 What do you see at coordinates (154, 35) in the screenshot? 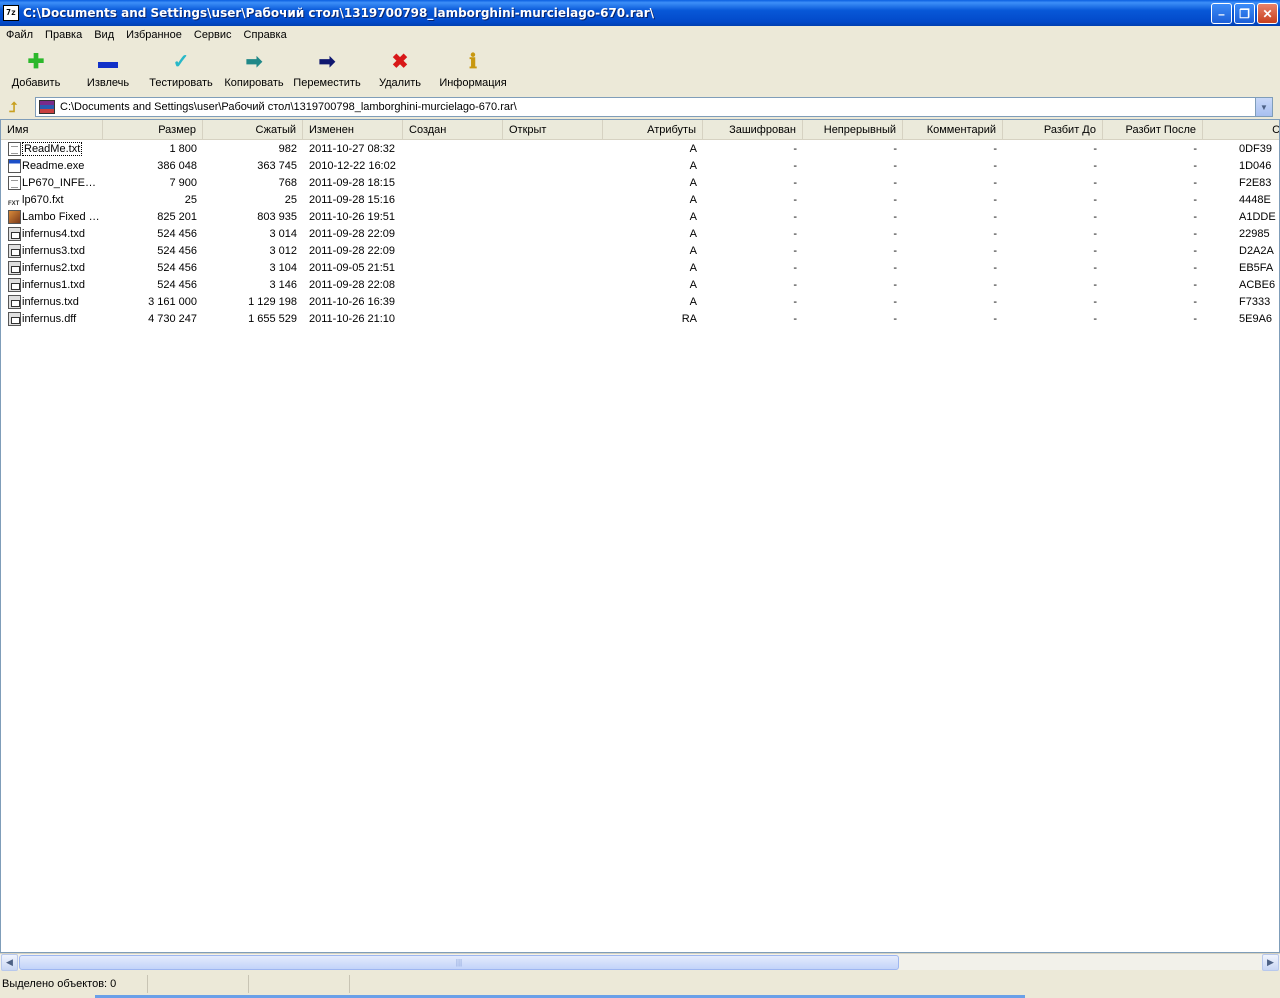
I see `menu-item: Избранное` at bounding box center [154, 35].